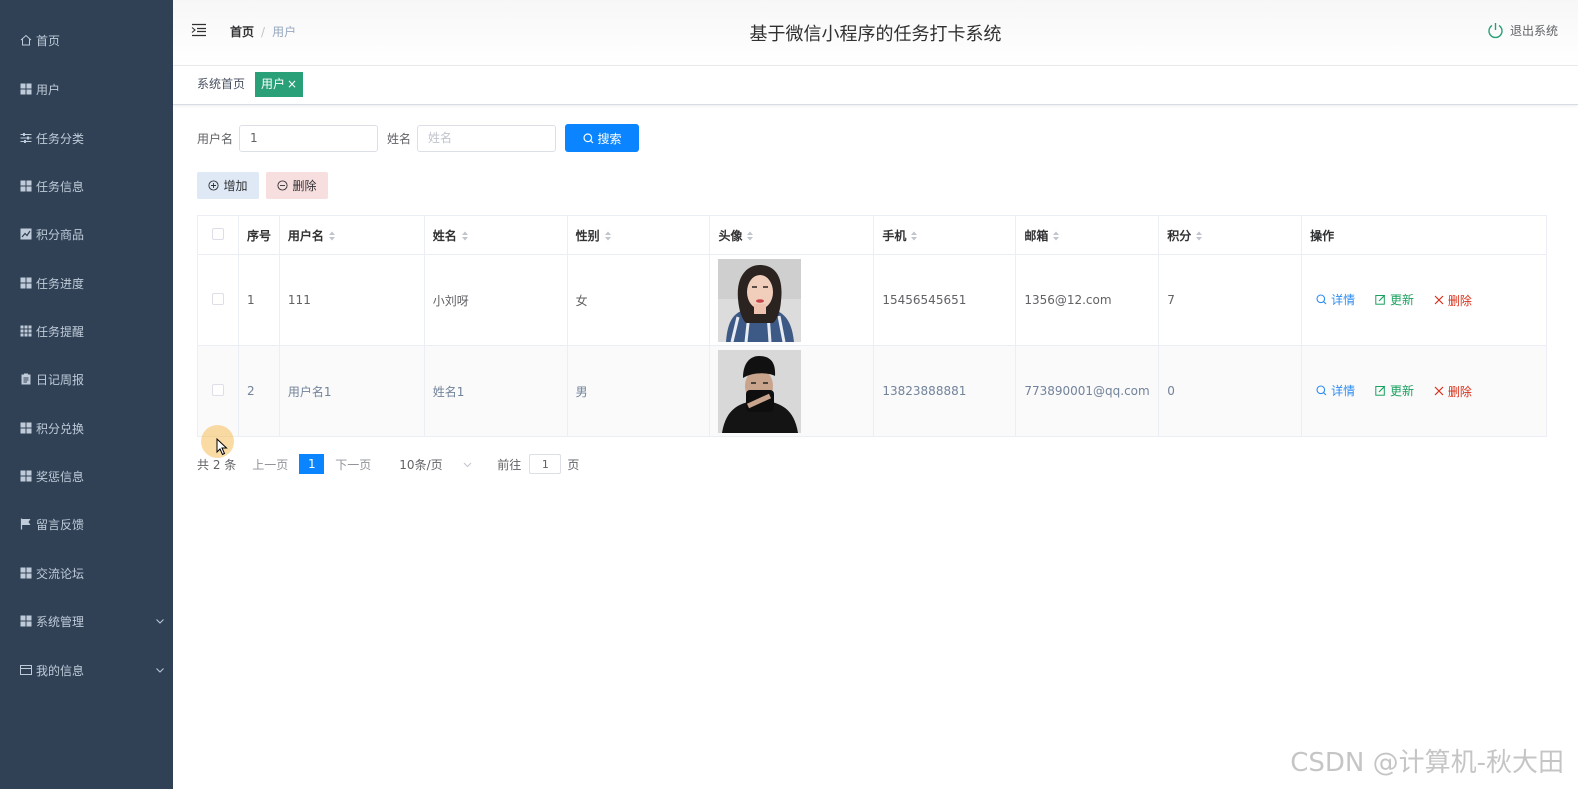 This screenshot has height=789, width=1578. What do you see at coordinates (270, 464) in the screenshot?
I see `prev-page-button: 上一页` at bounding box center [270, 464].